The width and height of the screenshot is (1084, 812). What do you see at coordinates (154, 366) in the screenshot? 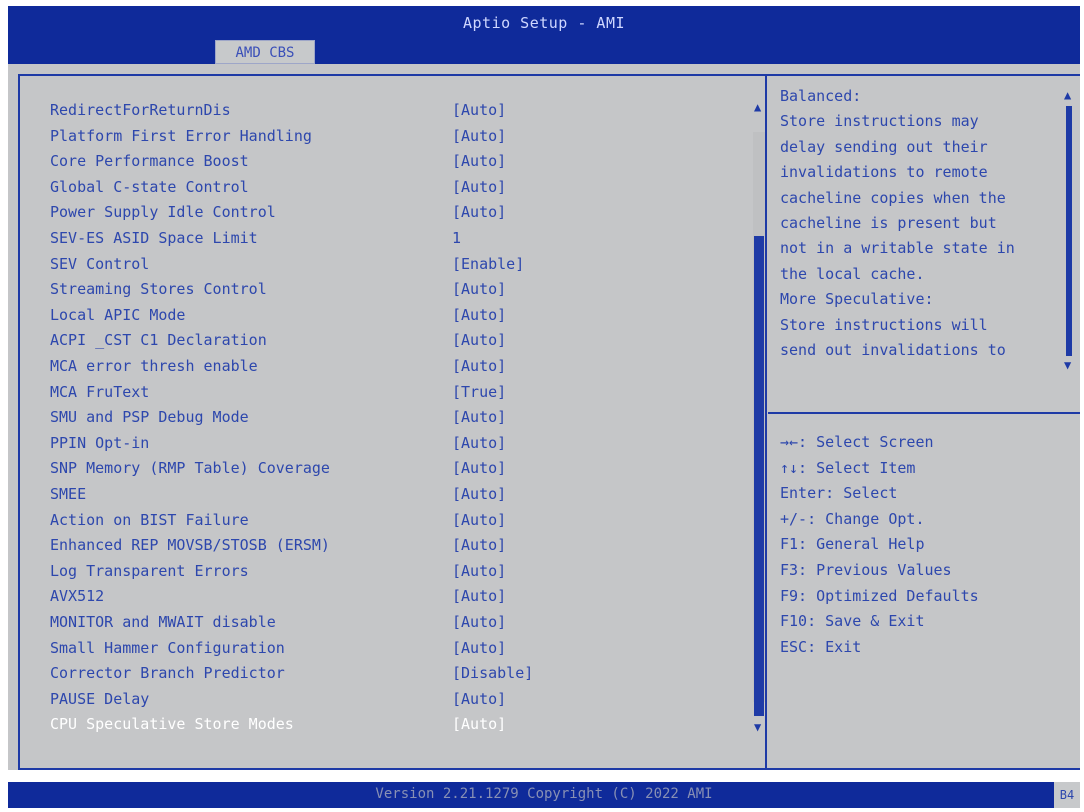
I see `setting-label: MCA error thresh enable` at bounding box center [154, 366].